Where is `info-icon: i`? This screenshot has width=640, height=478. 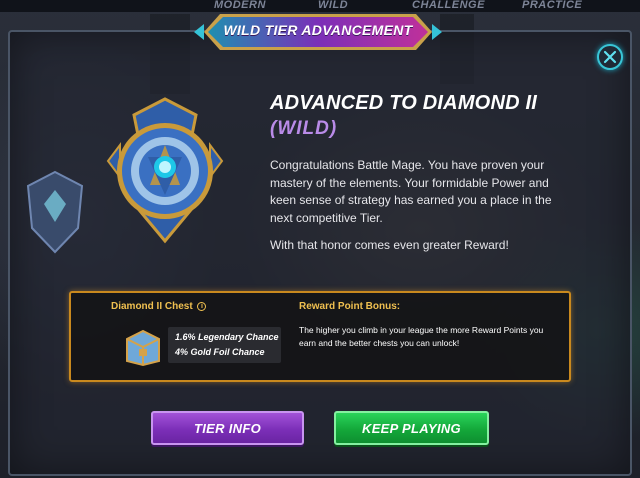
info-icon: i is located at coordinates (202, 306).